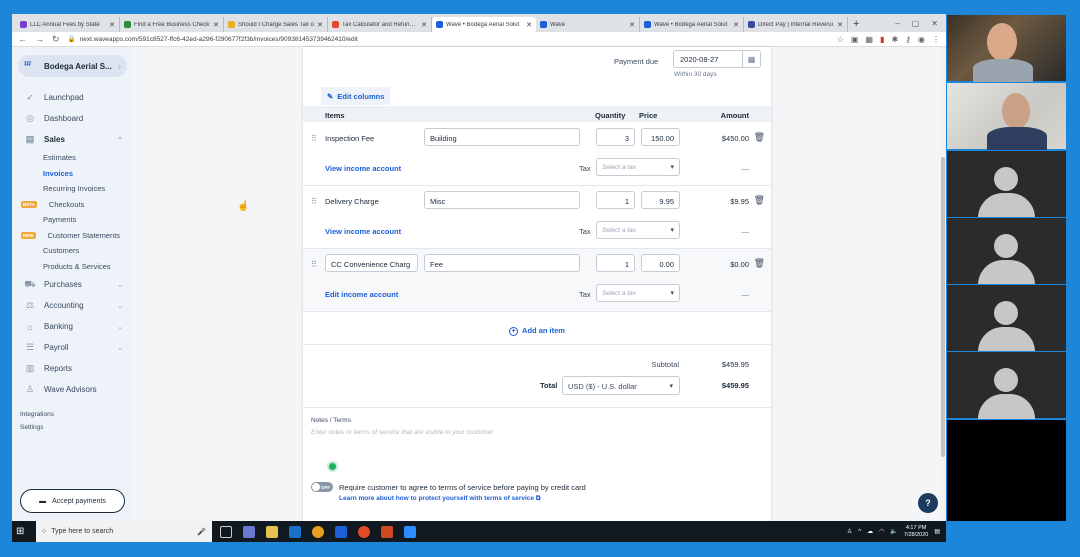 This screenshot has height=557, width=1080. What do you see at coordinates (361, 294) in the screenshot?
I see `income-account-link: Edit income account` at bounding box center [361, 294].